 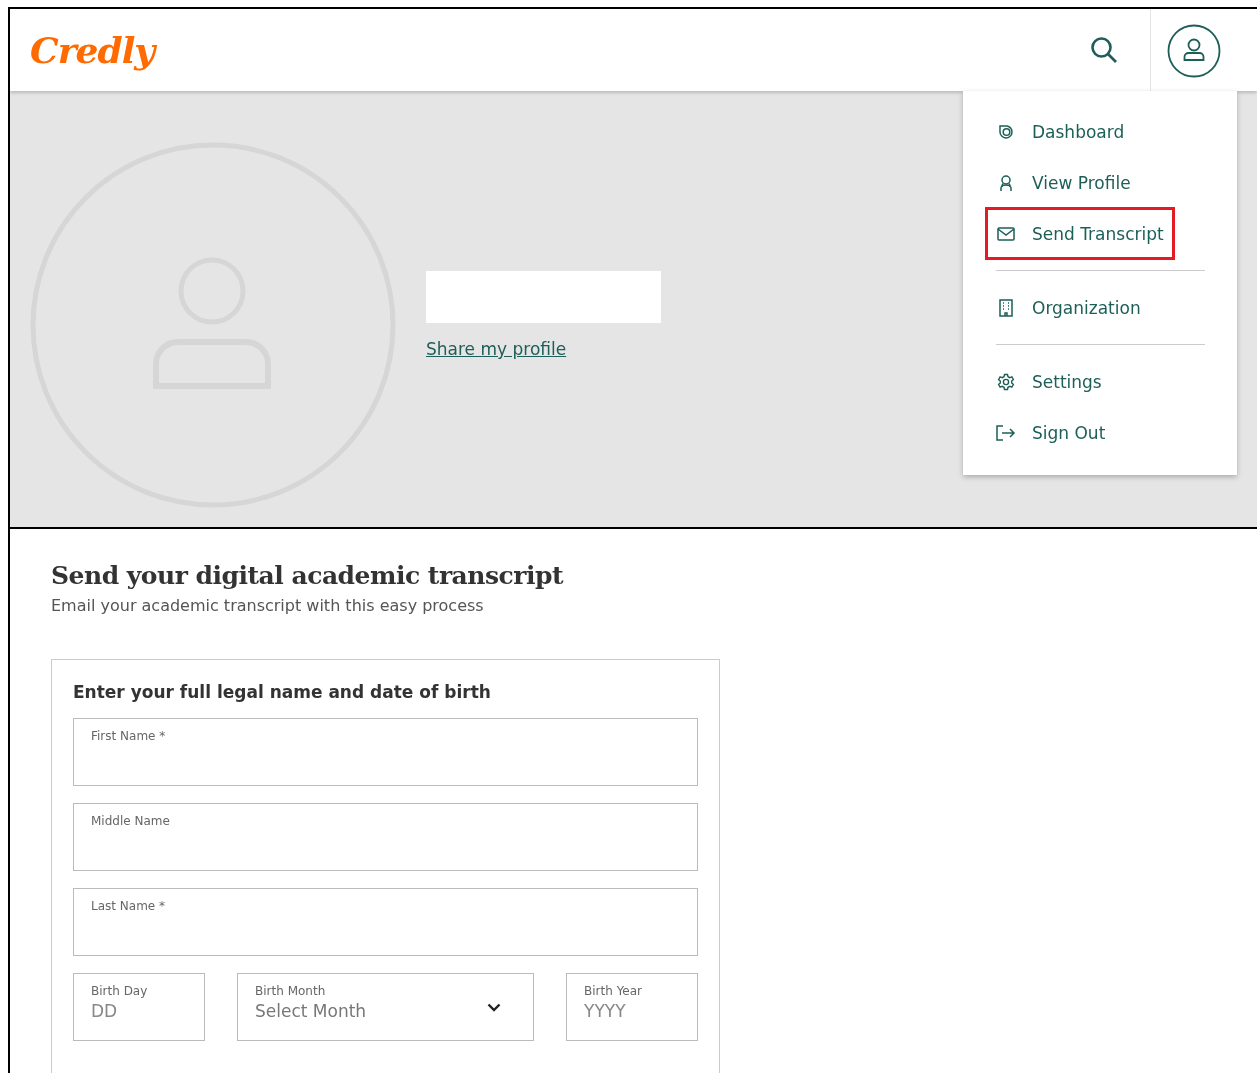 I want to click on account-button, so click(x=1193, y=50).